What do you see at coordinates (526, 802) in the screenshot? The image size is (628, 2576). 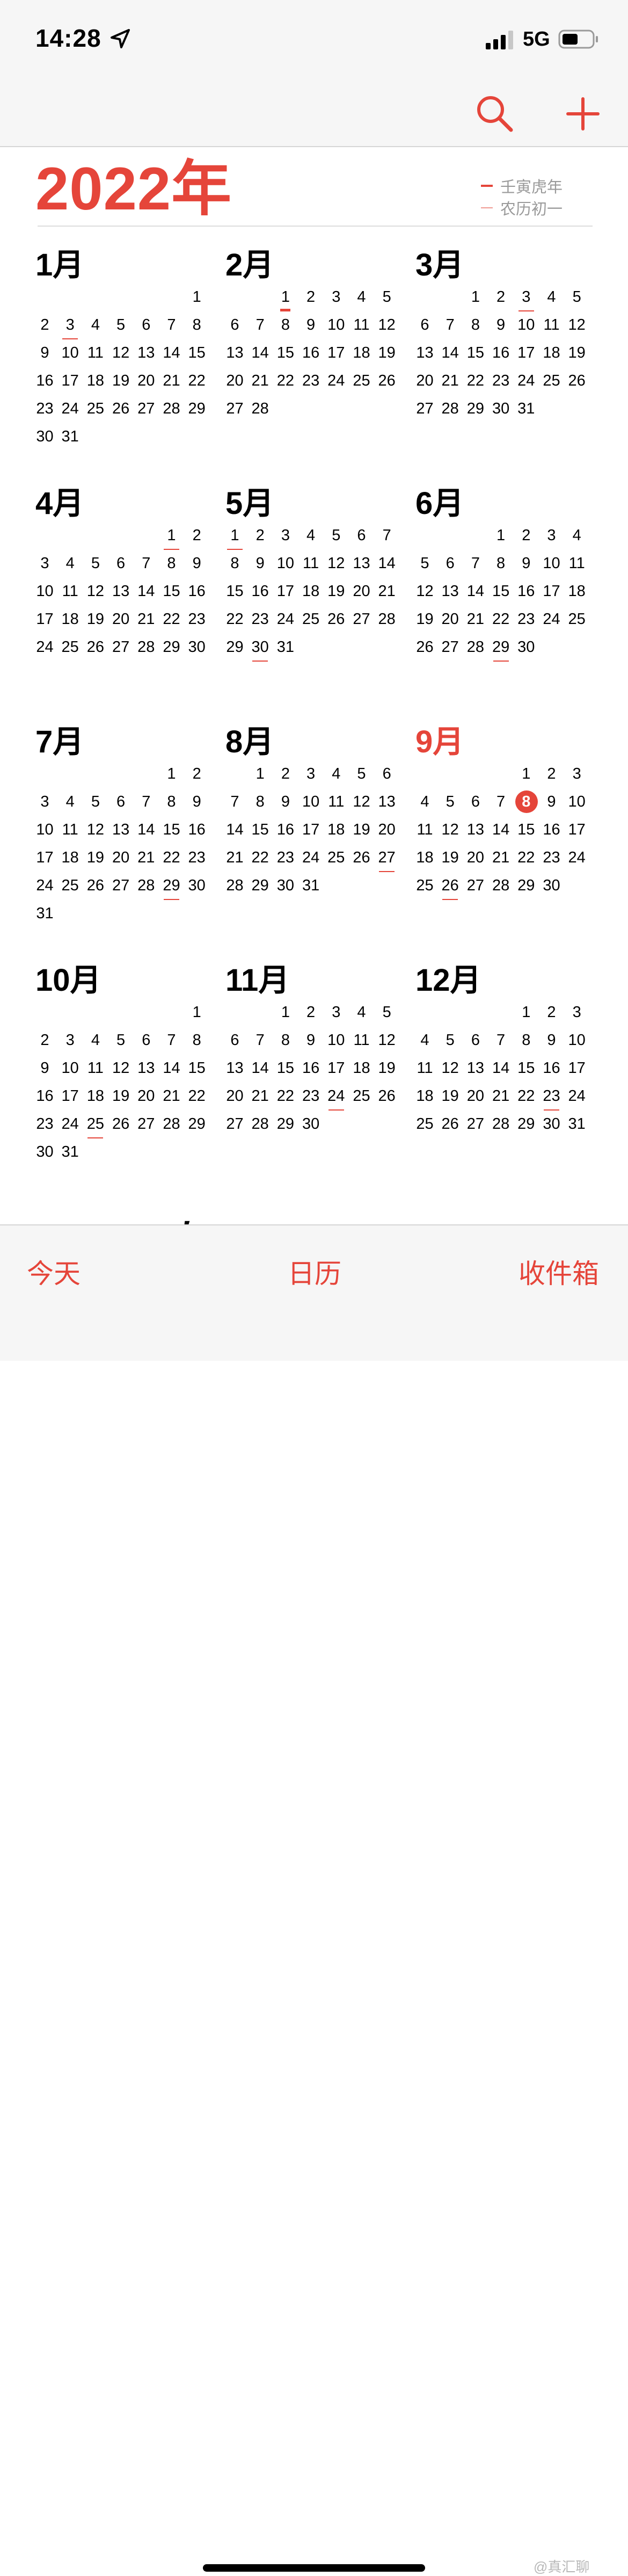 I see `today-day-cell: 8` at bounding box center [526, 802].